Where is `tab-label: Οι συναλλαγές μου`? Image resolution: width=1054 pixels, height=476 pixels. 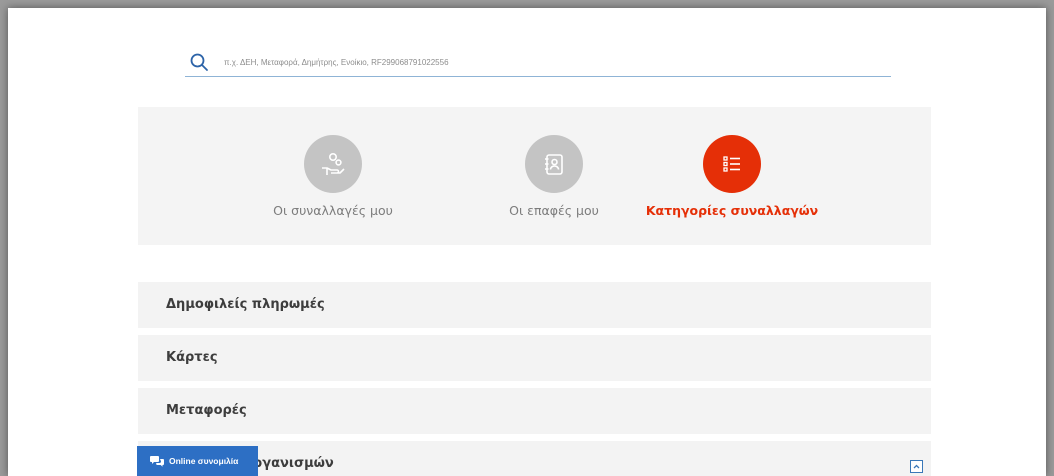 tab-label: Οι συναλλαγές μου is located at coordinates (333, 210).